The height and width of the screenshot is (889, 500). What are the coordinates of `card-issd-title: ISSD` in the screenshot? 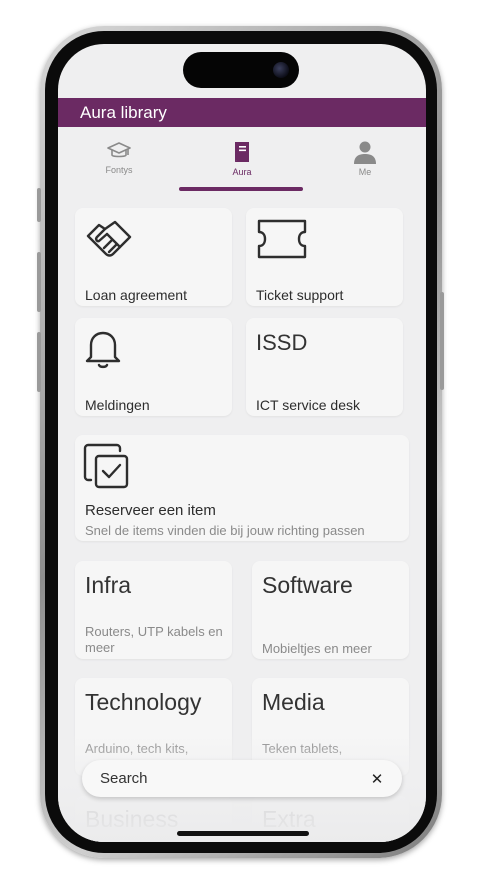 It's located at (282, 342).